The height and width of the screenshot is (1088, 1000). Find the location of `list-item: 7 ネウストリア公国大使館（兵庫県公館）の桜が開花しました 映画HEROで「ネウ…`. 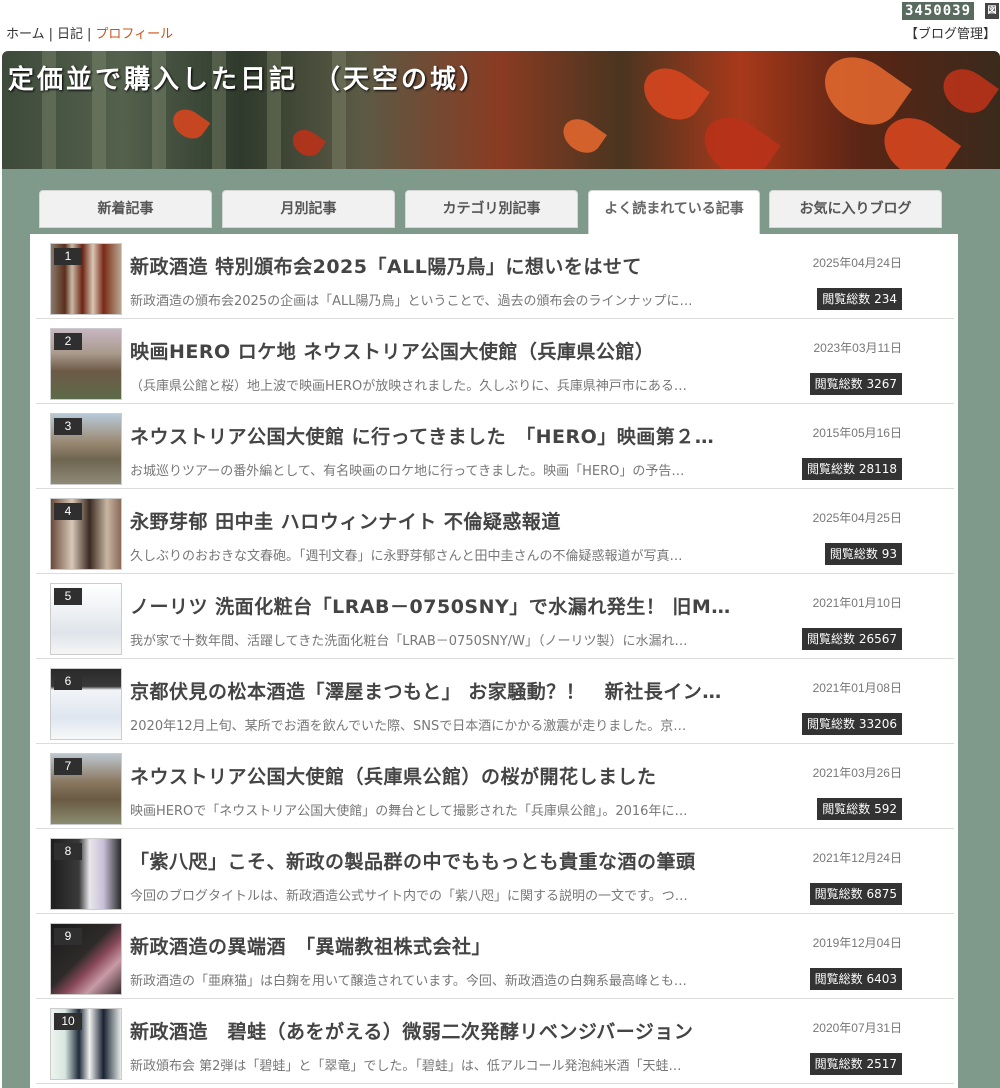

list-item: 7 ネウストリア公国大使館（兵庫県公館）の桜が開花しました 映画HEROで「ネウ… is located at coordinates (495, 786).